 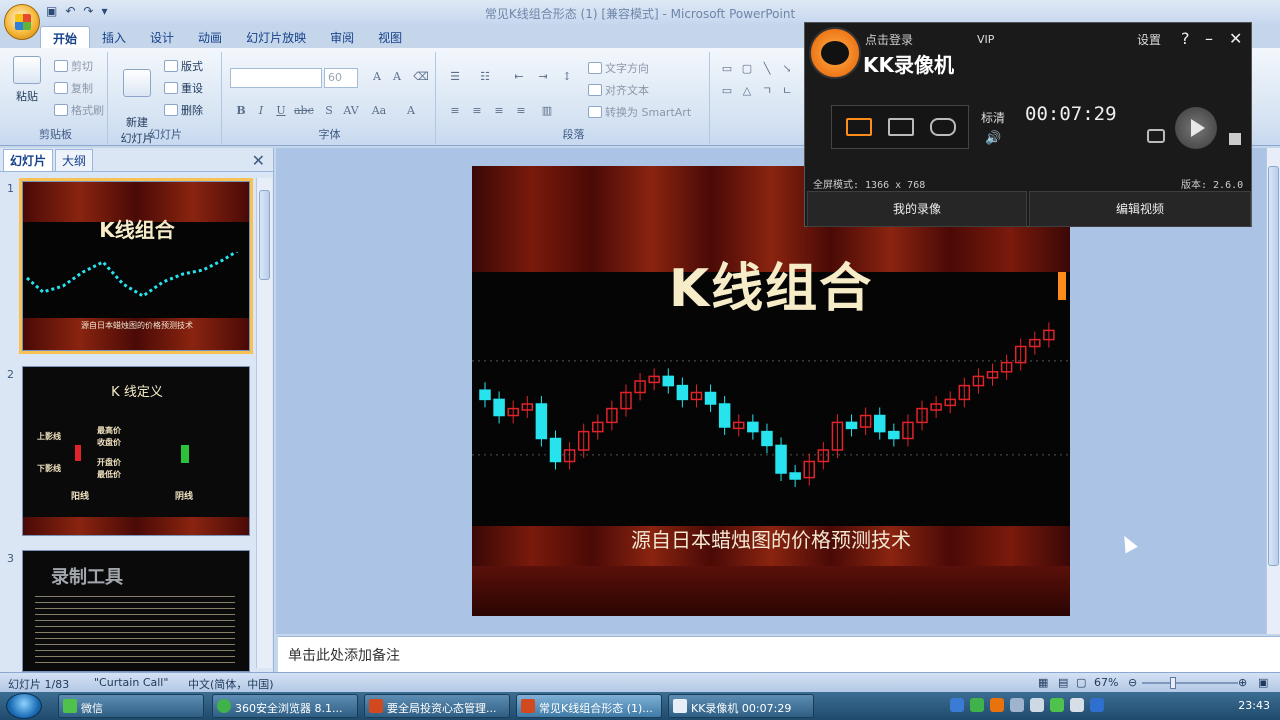 I want to click on fullscreen-mode-icon, so click(x=859, y=127).